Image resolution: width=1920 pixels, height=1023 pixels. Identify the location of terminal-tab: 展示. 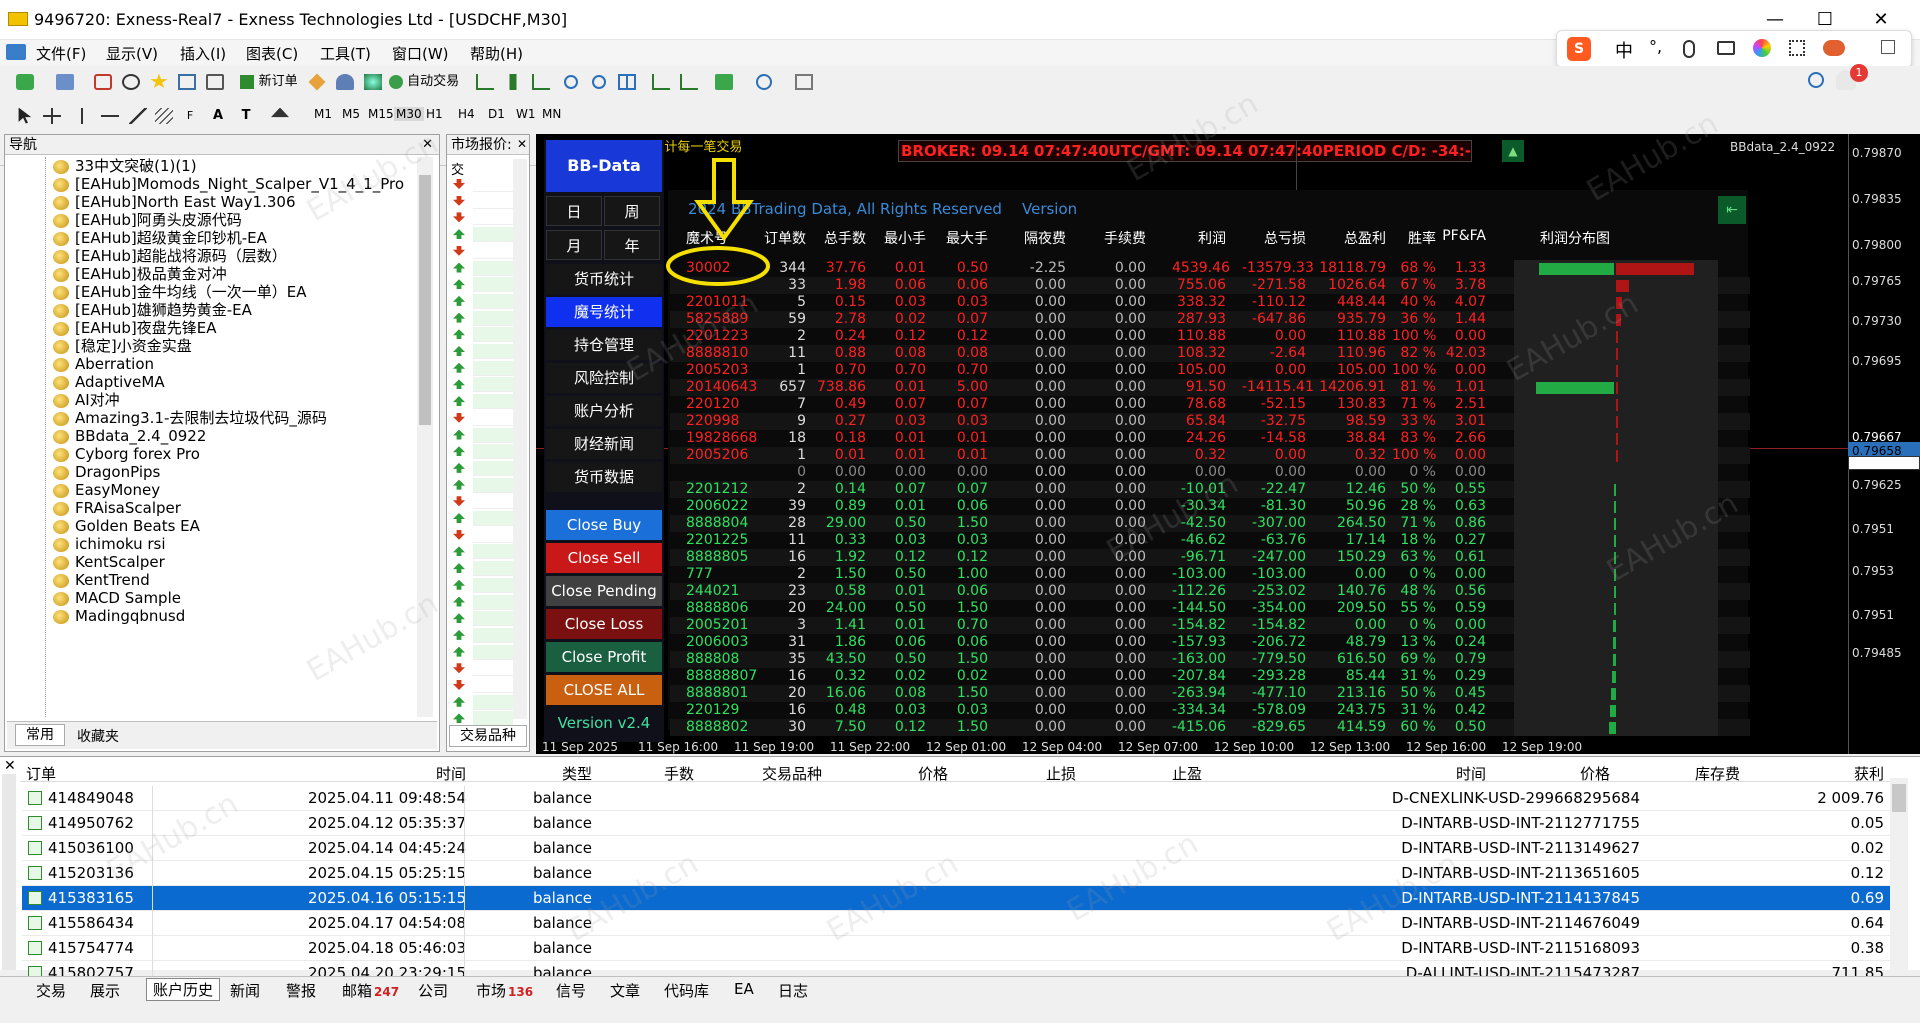
(105, 990).